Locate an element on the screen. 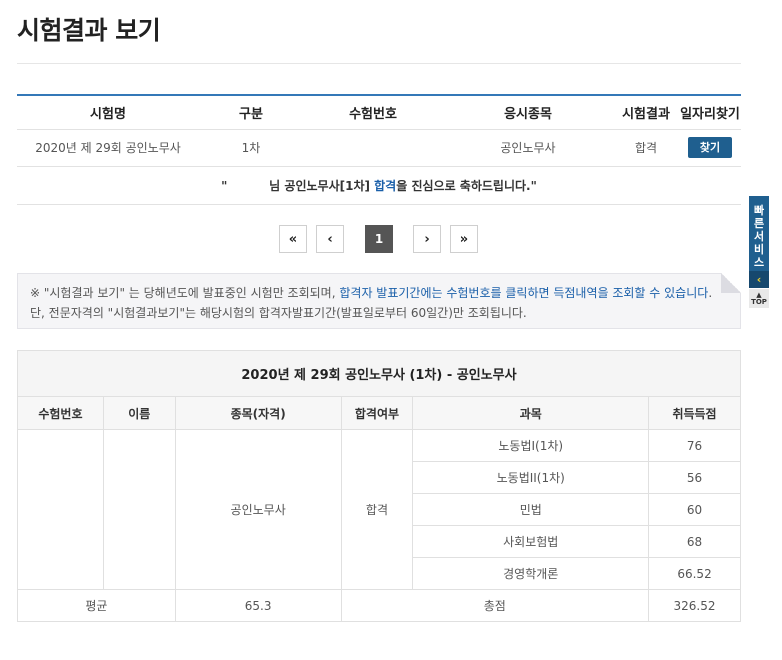  table-row: 2020년 제 29회 공인노무사 1차 공인노무사 합격 찾기 is located at coordinates (379, 148).